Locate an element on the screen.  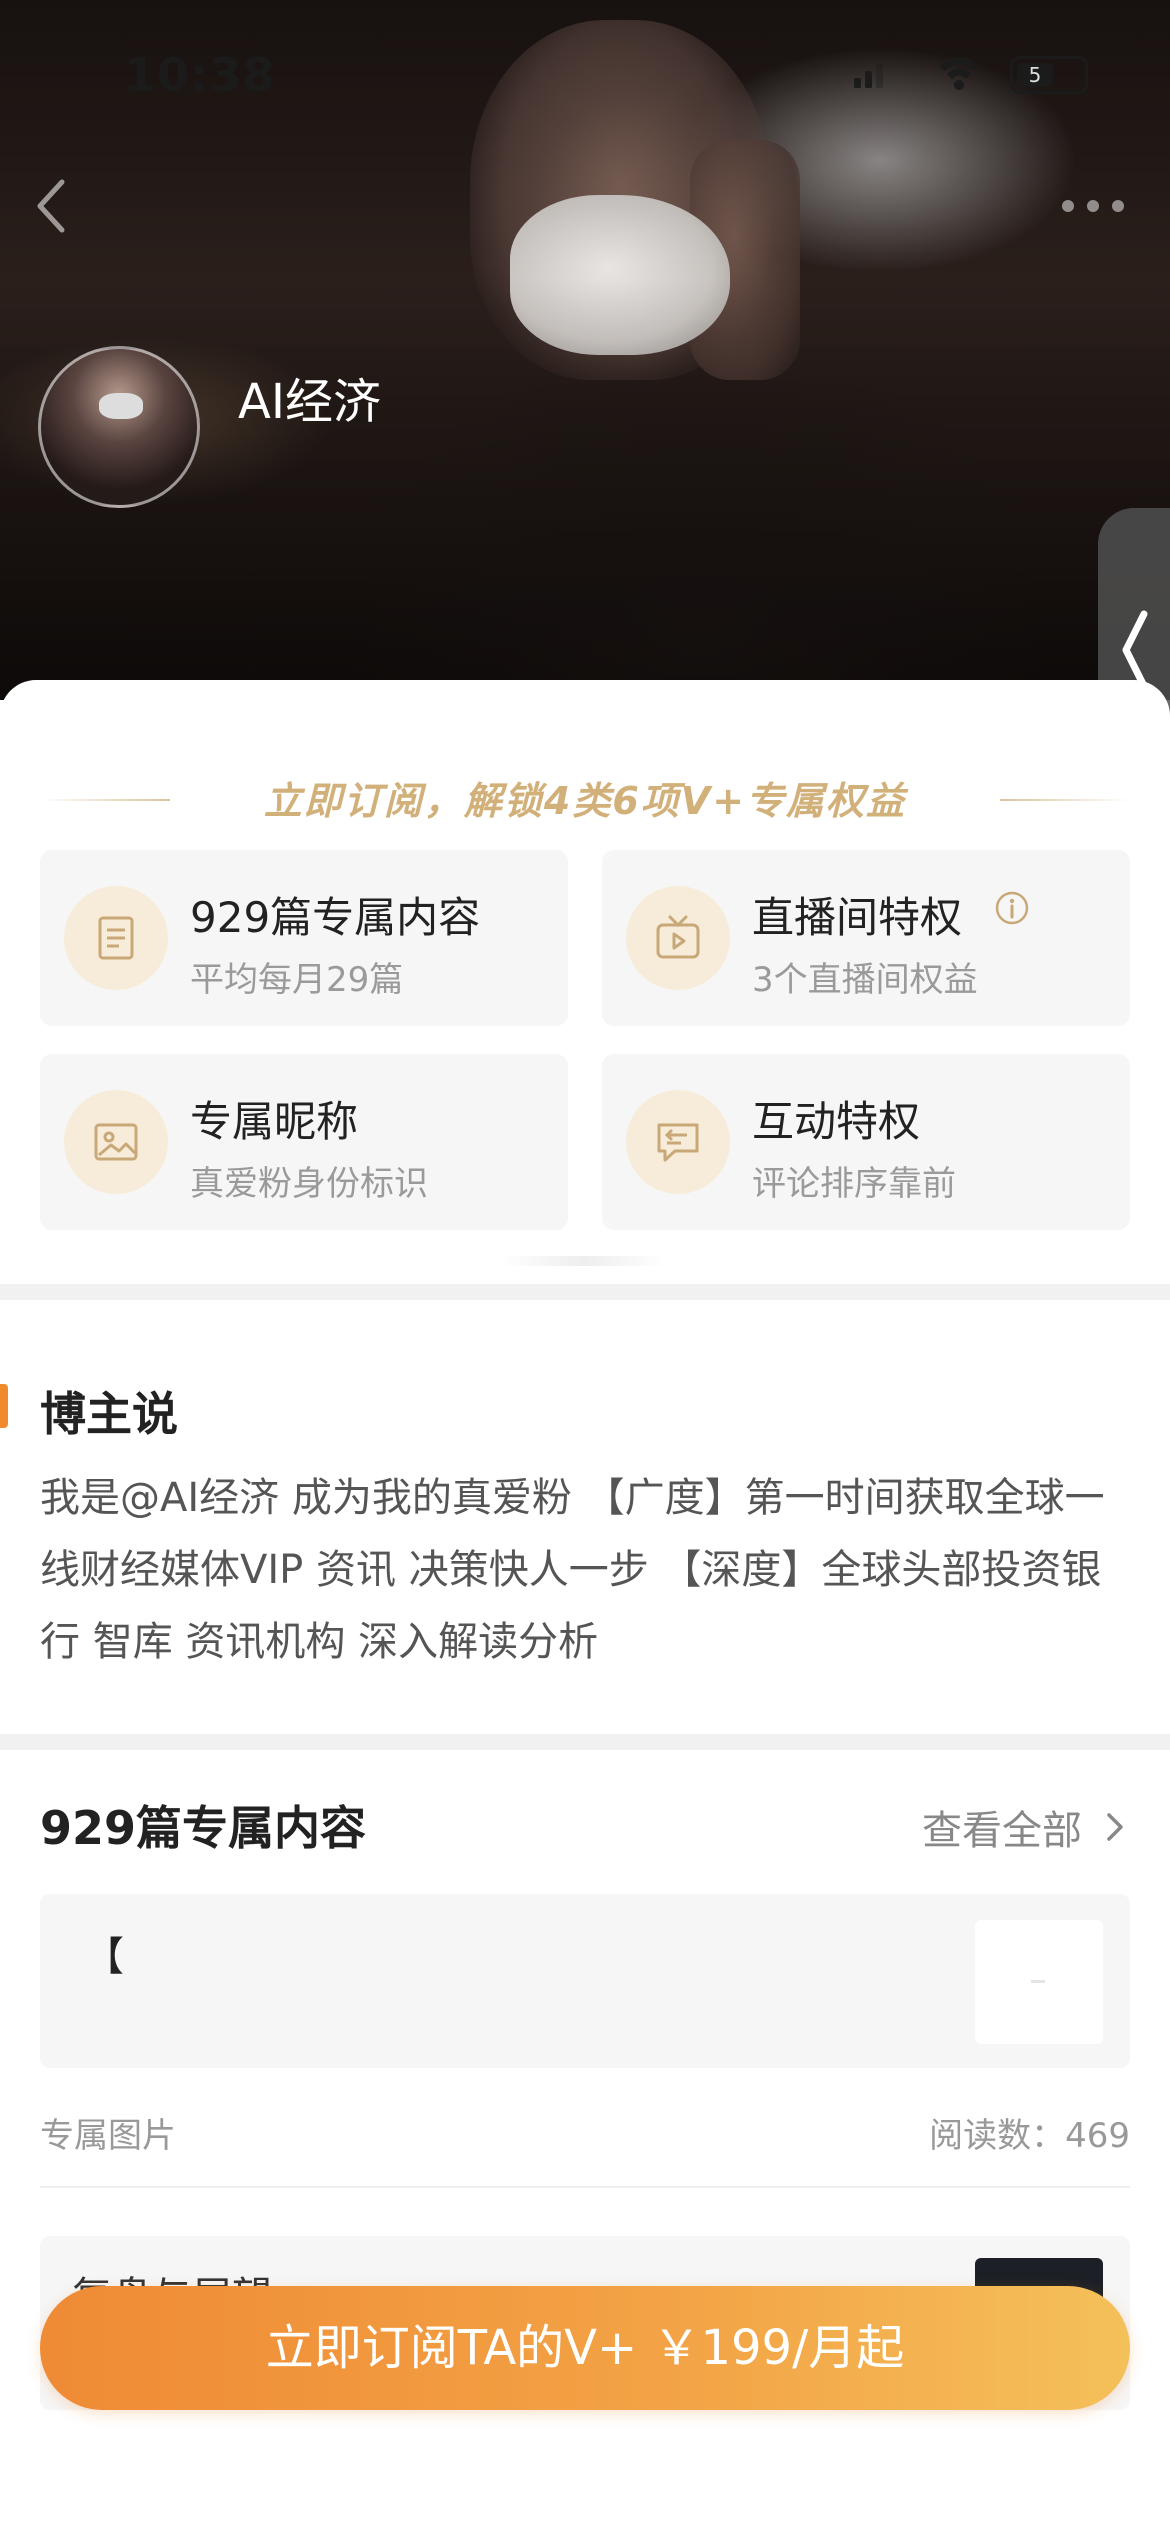
thumbnail-placeholder is located at coordinates (1038, 1981).